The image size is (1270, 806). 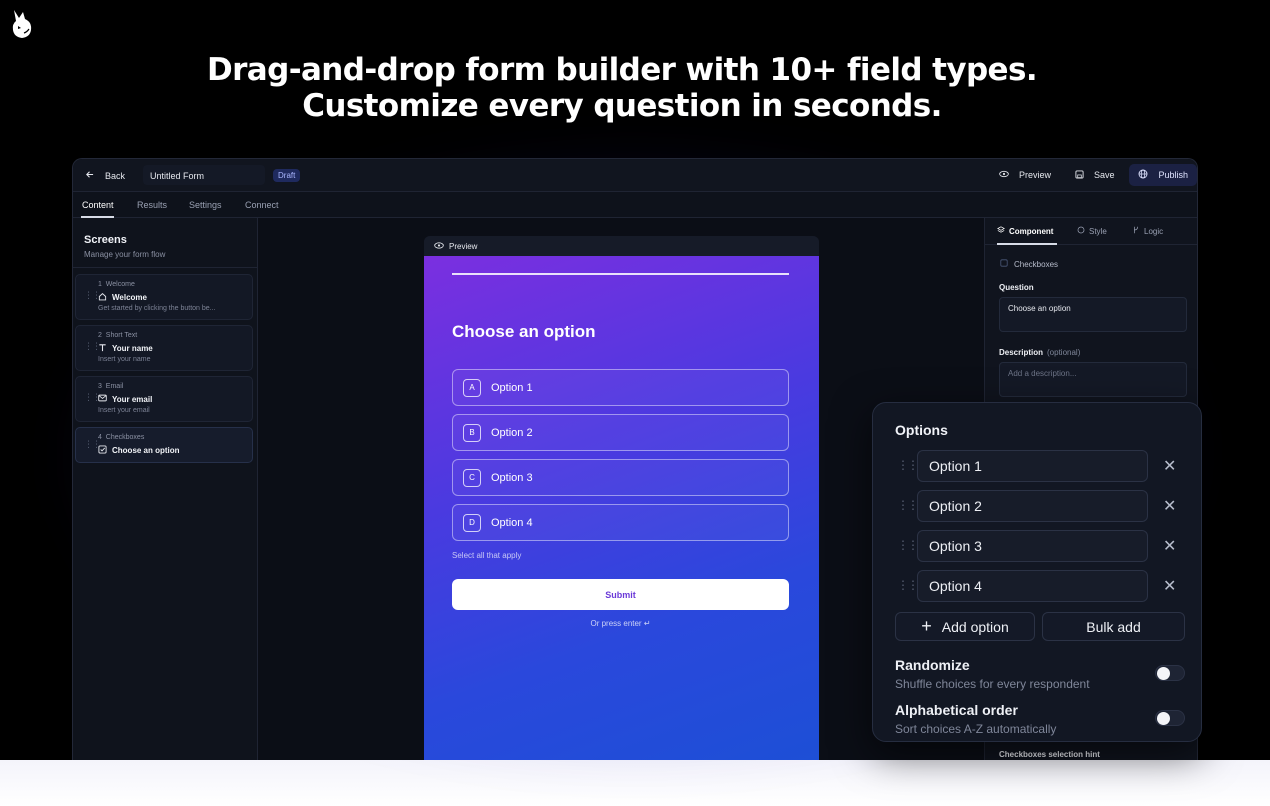 What do you see at coordinates (1034, 175) in the screenshot?
I see `preview-label: Preview` at bounding box center [1034, 175].